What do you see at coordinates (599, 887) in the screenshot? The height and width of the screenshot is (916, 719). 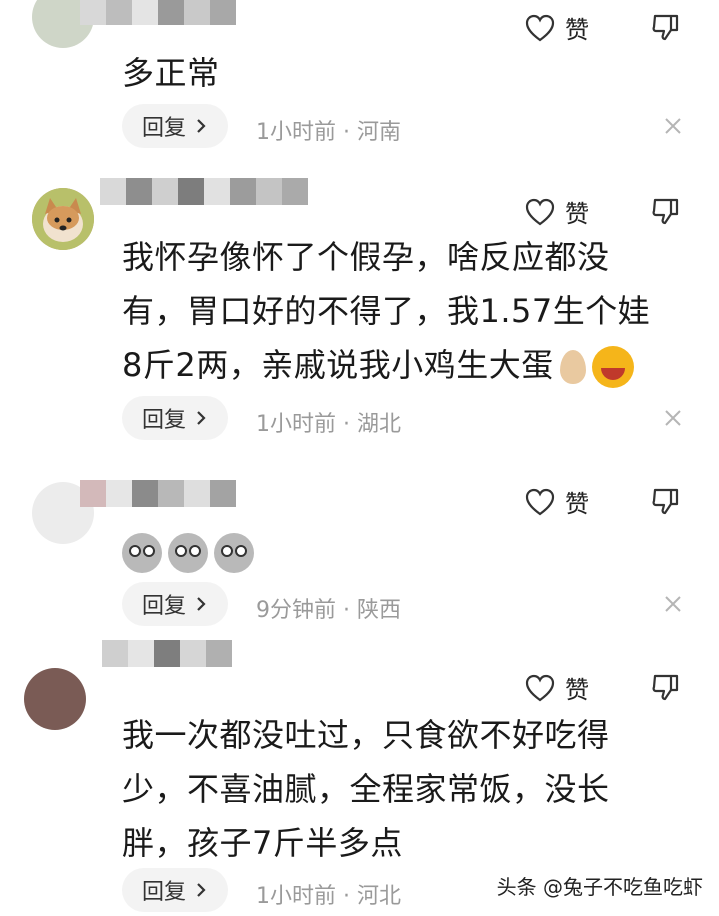 I see `watermark: 头条 @兔子不吃鱼吃虾` at bounding box center [599, 887].